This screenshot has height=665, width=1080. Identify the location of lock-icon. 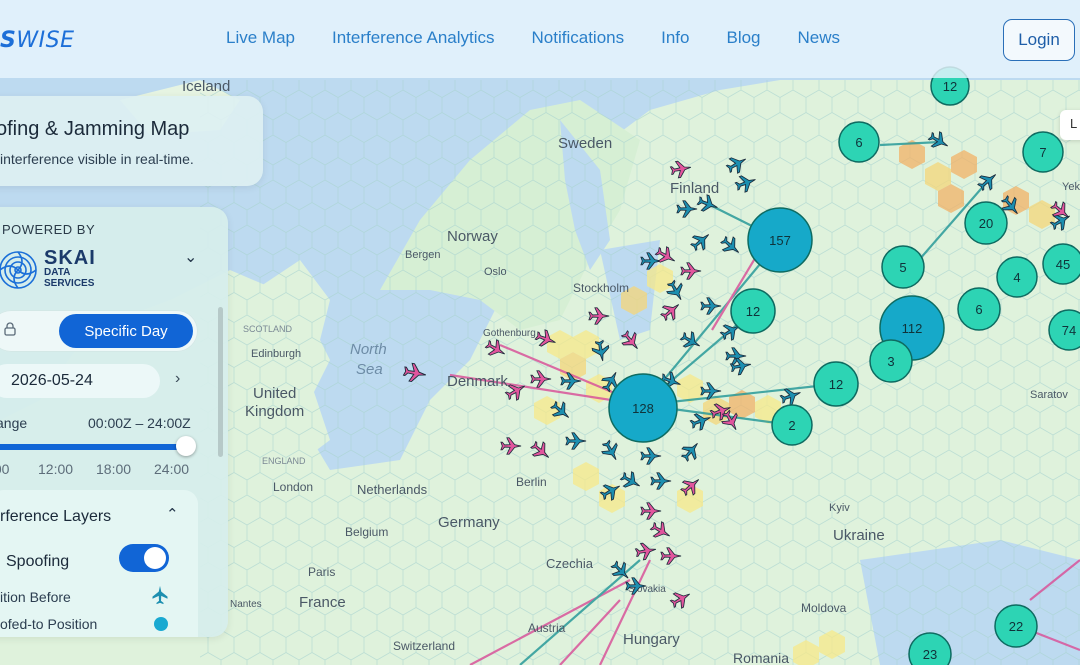
(10, 329).